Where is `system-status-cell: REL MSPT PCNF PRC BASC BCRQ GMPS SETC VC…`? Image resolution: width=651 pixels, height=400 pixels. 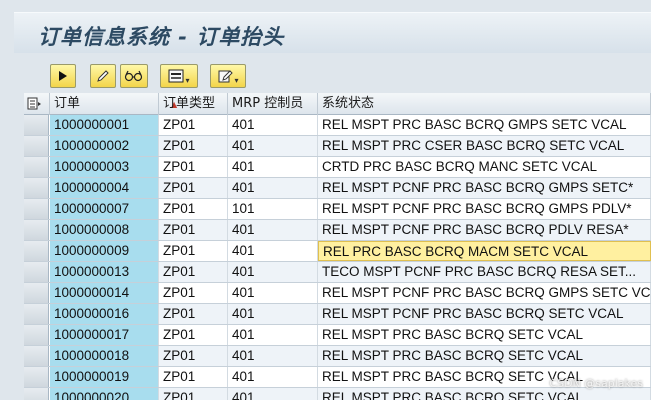 system-status-cell: REL MSPT PCNF PRC BASC BCRQ GMPS SETC VC… is located at coordinates (484, 293).